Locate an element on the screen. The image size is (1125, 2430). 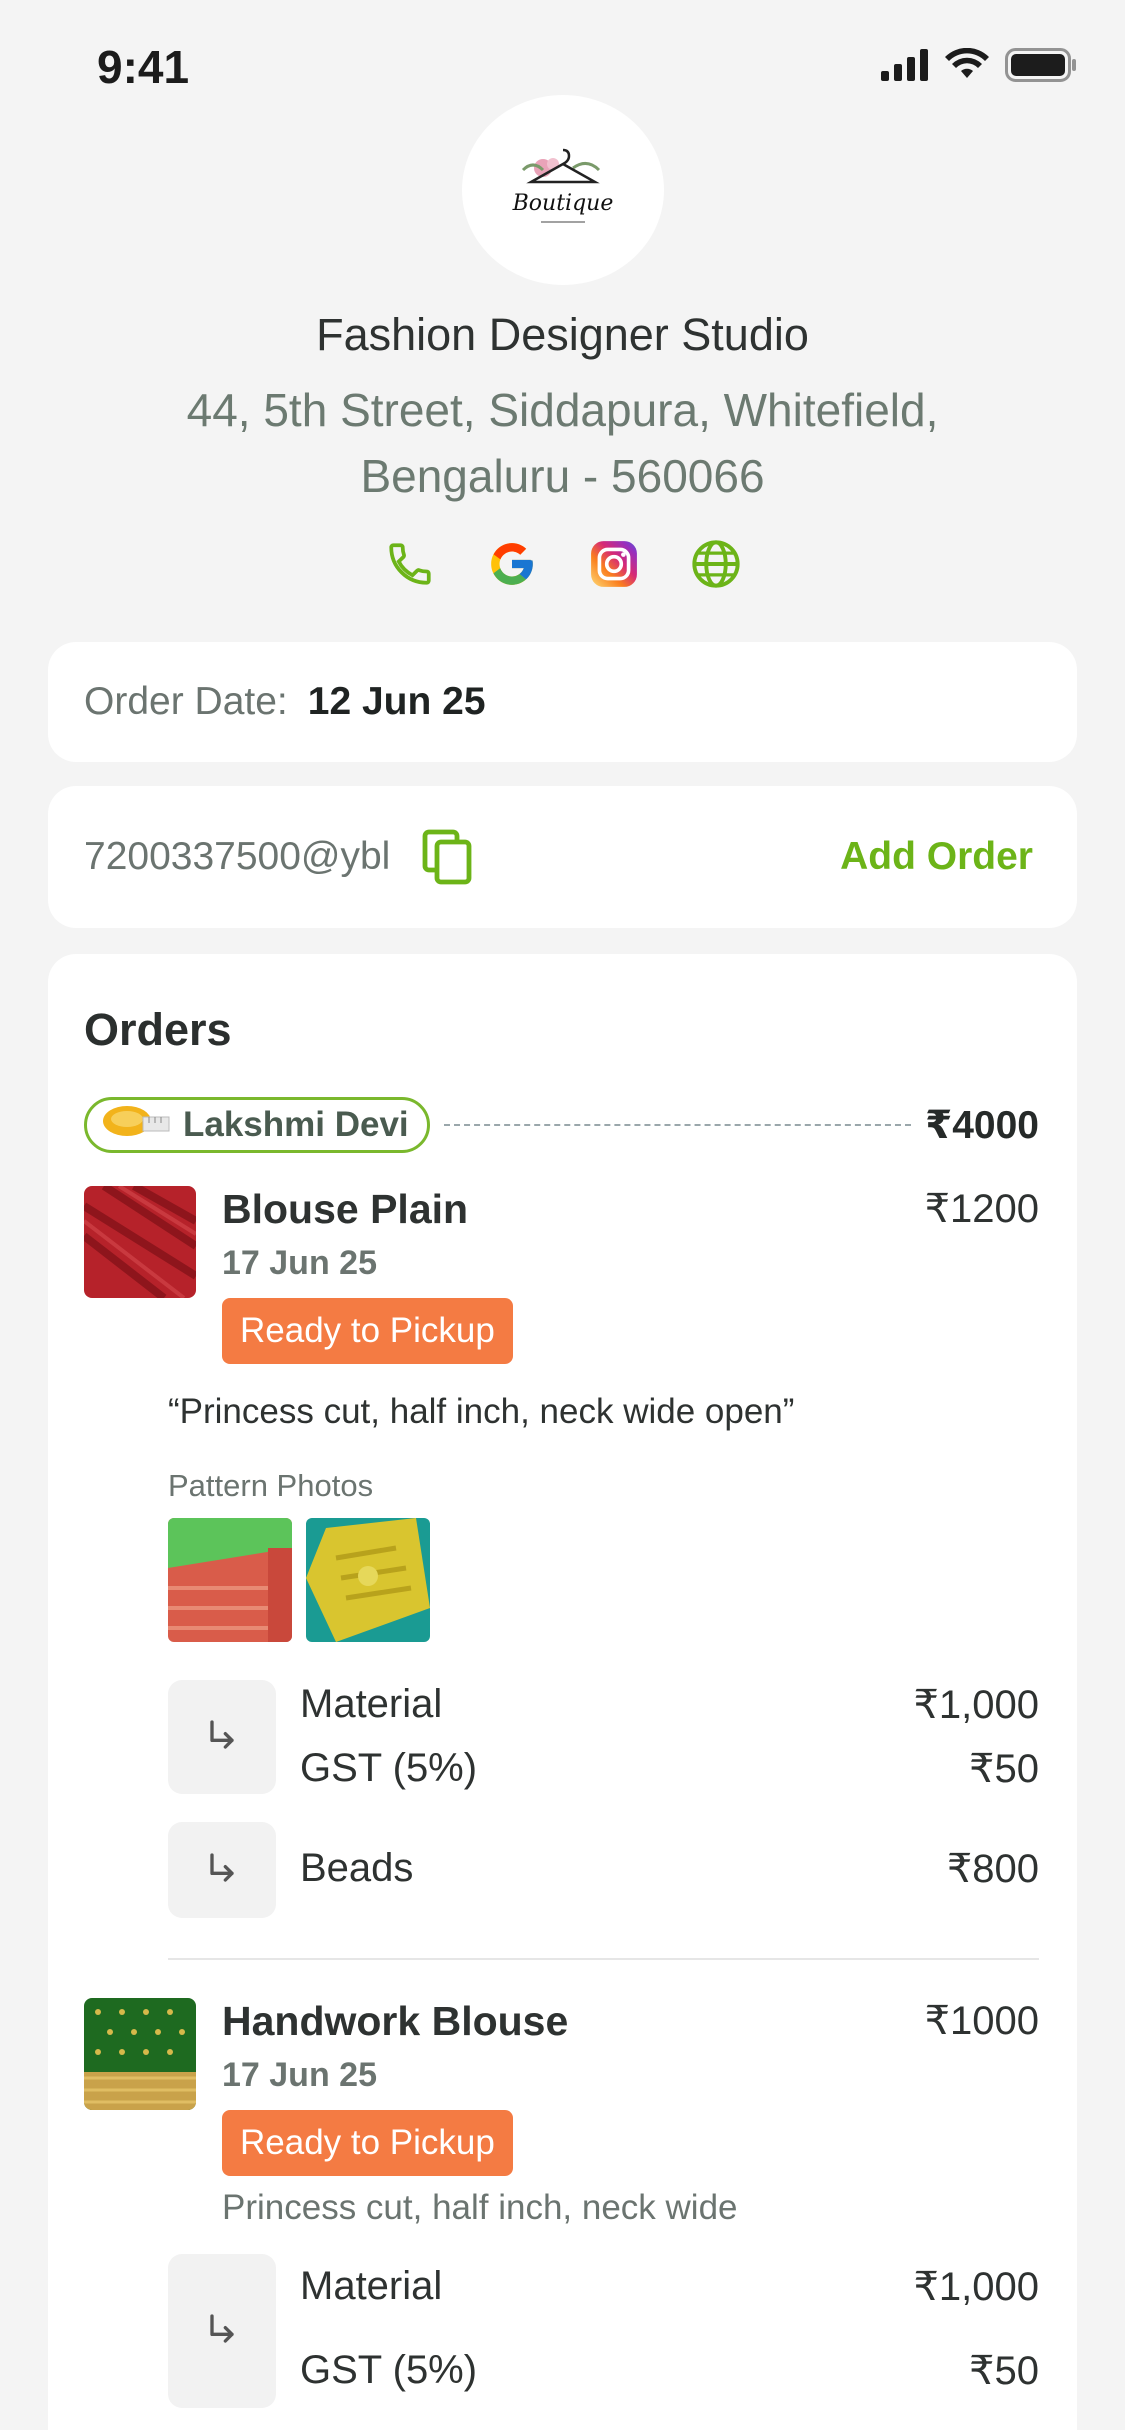
wifi-icon is located at coordinates (967, 67).